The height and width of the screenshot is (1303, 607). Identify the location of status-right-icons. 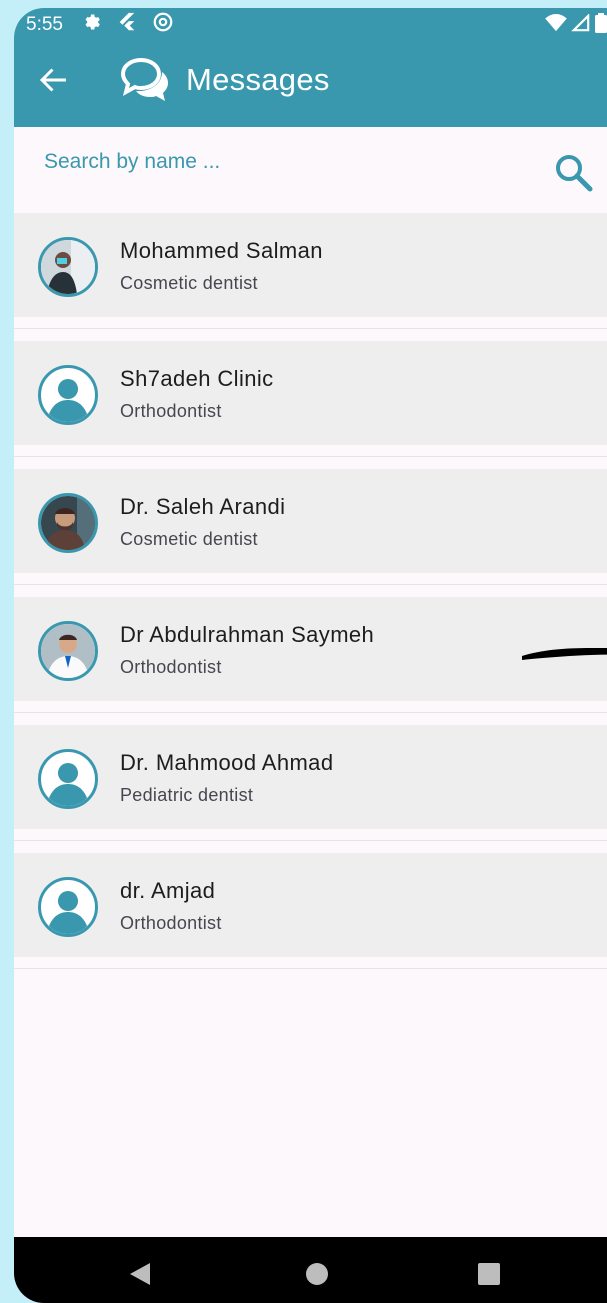
(576, 23).